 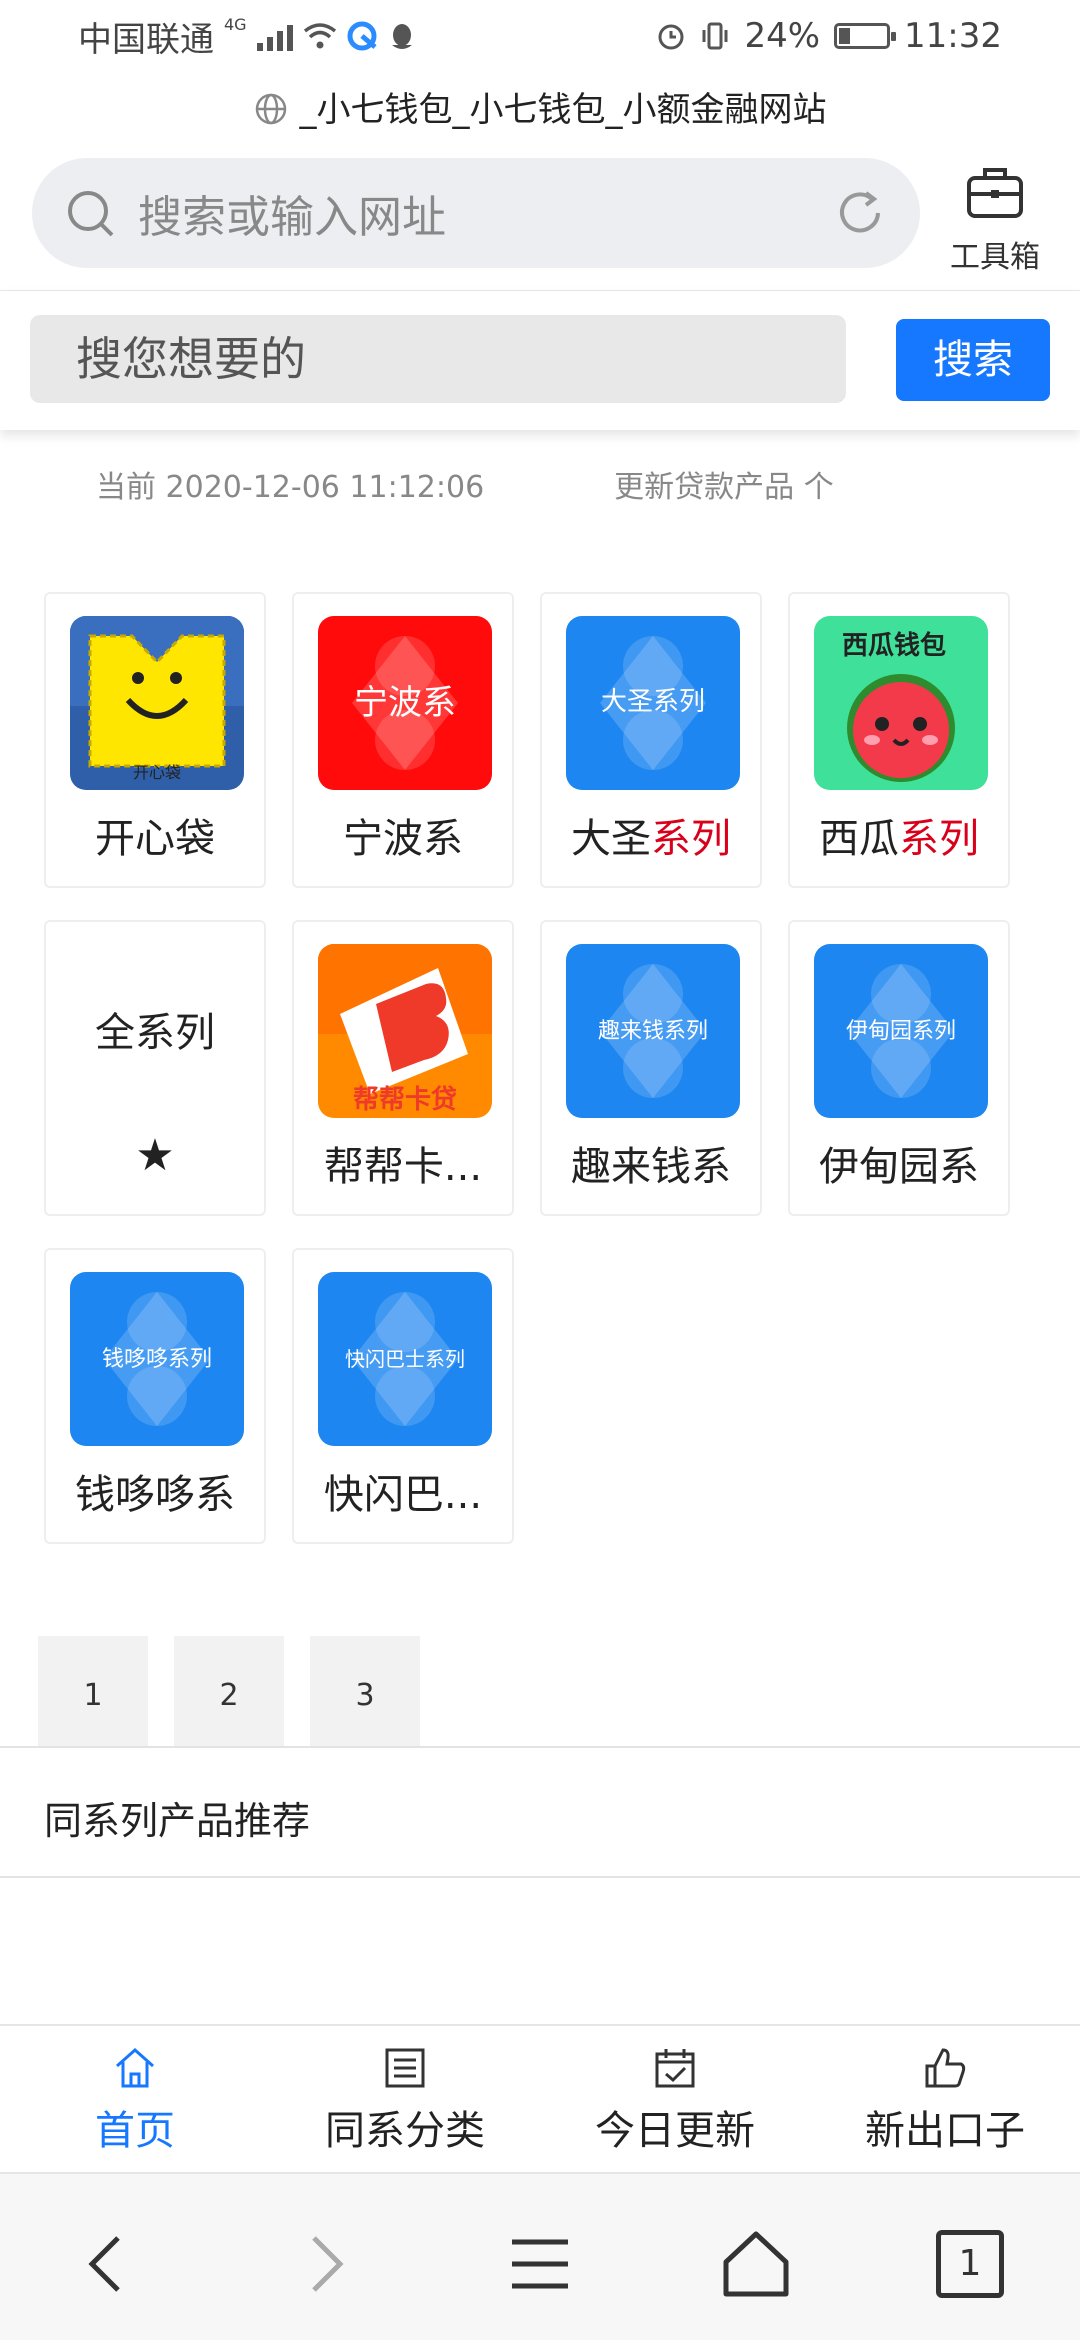 What do you see at coordinates (93, 1691) in the screenshot?
I see `page-button-1: 1` at bounding box center [93, 1691].